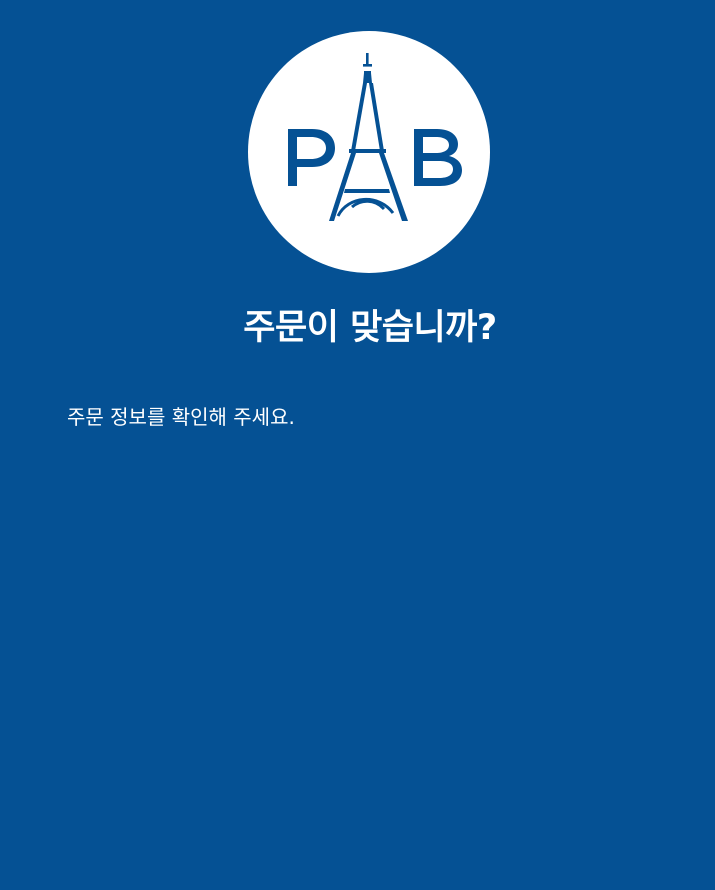 The image size is (715, 890). Describe the element at coordinates (370, 328) in the screenshot. I see `dialog-title: 주문이 맞습니까?` at that location.